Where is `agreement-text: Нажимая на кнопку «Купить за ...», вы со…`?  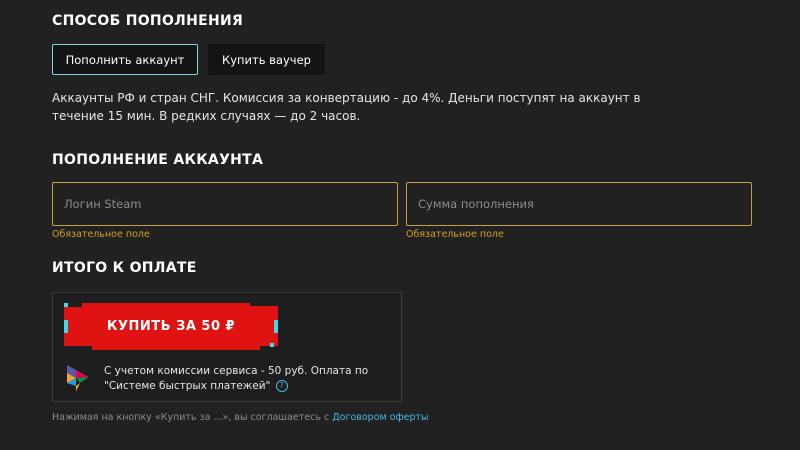
agreement-text: Нажимая на кнопку «Купить за ...», вы со… is located at coordinates (192, 417).